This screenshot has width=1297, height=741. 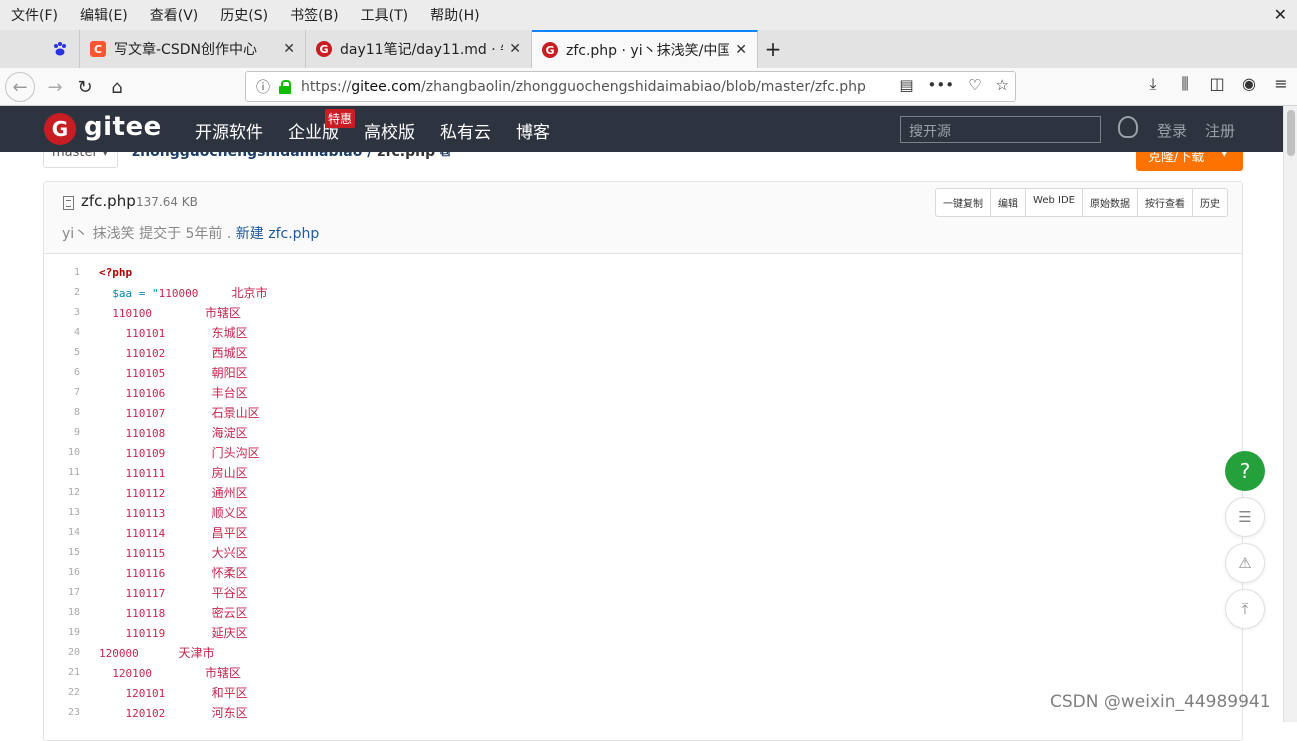 What do you see at coordinates (1210, 202) in the screenshot?
I see `history-button: 历史` at bounding box center [1210, 202].